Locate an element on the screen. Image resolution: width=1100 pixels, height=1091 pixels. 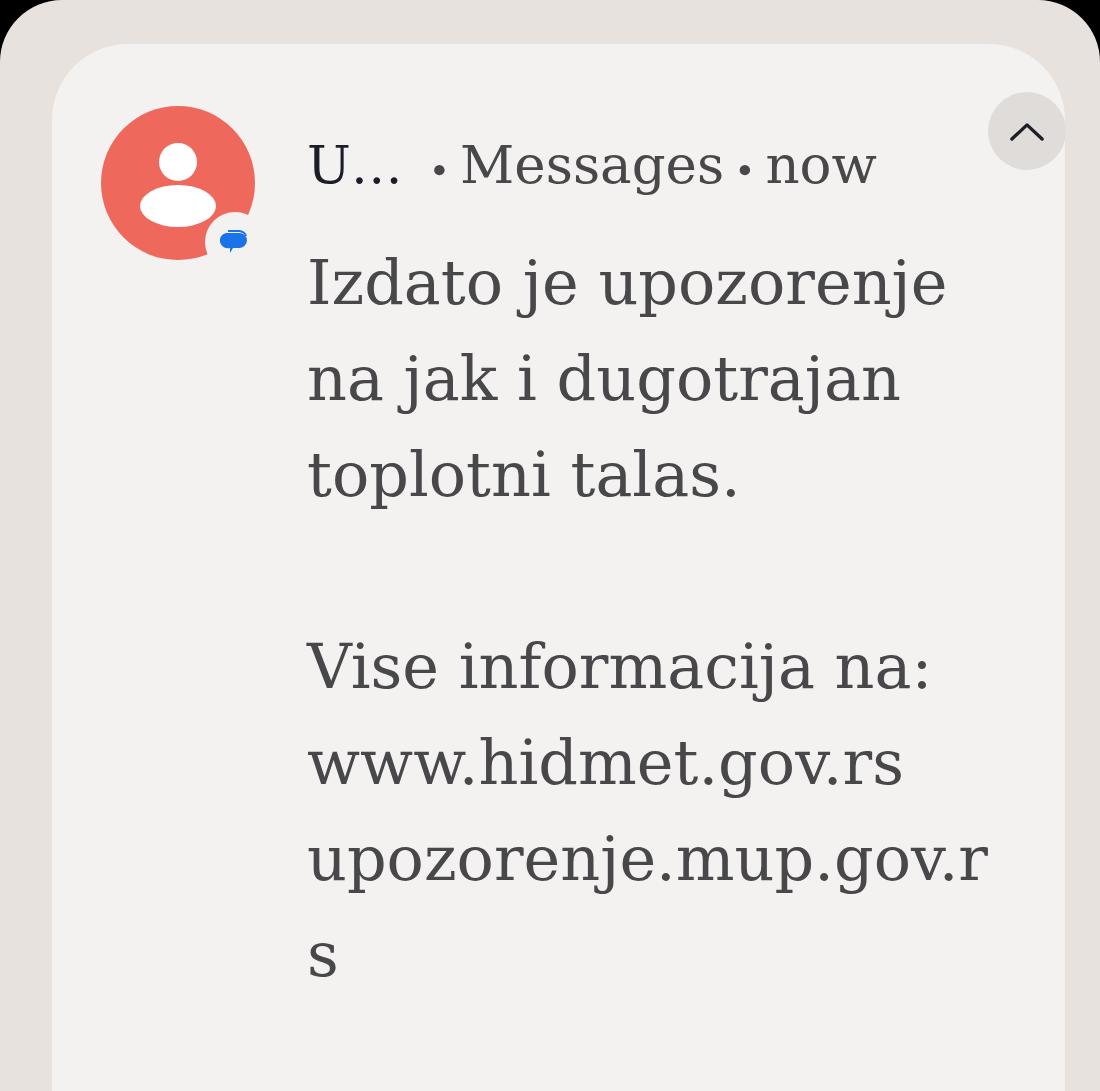
timestamp: now is located at coordinates (821, 165).